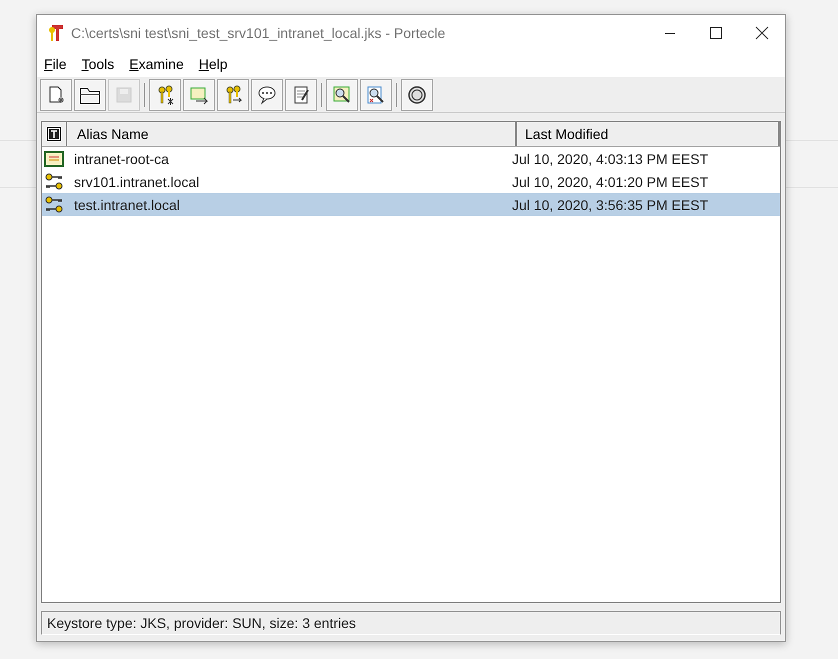  I want to click on certificate-icon, so click(54, 158).